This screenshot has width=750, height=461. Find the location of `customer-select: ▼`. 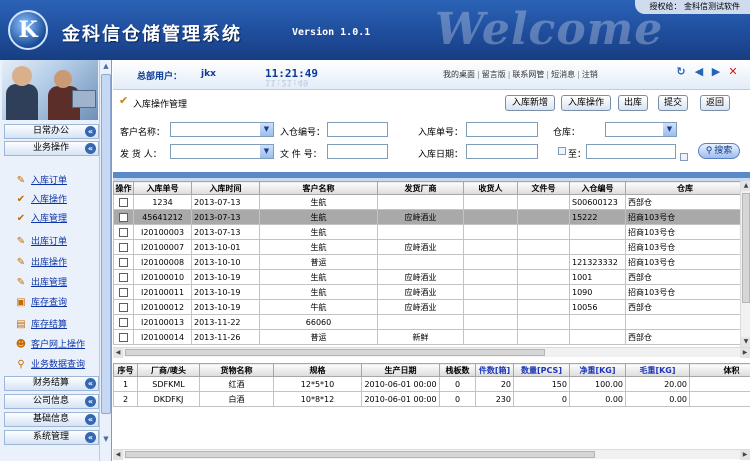

customer-select: ▼ is located at coordinates (222, 129).